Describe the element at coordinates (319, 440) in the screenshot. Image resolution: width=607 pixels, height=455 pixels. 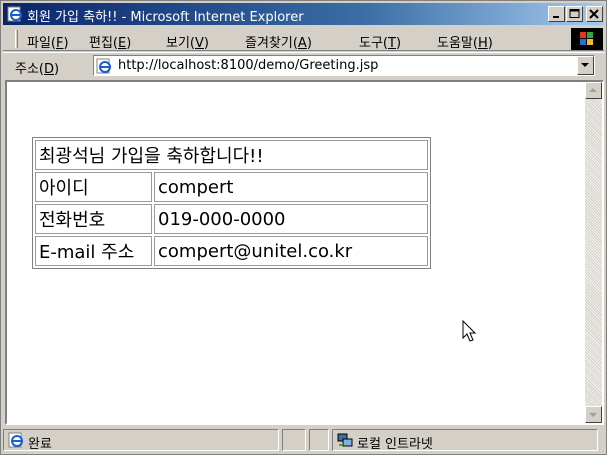
I see `status-panel-security` at that location.